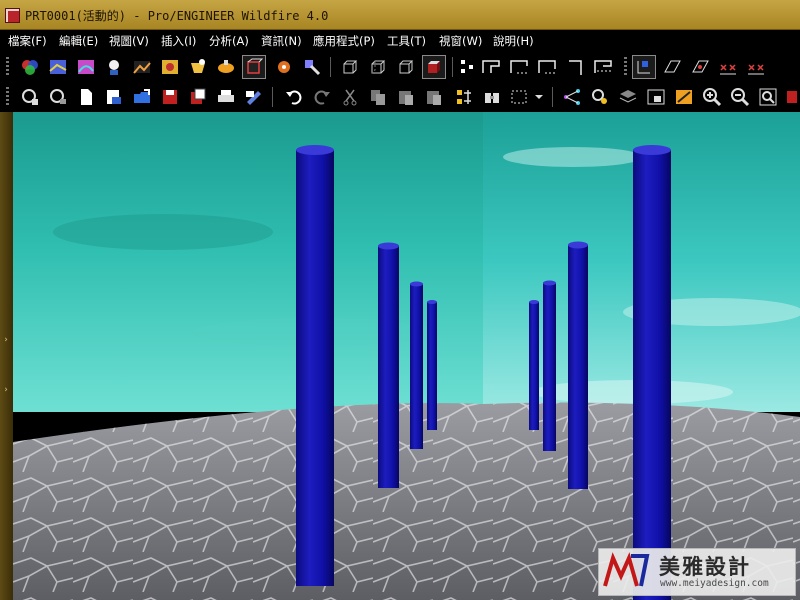  I want to click on menu-window: 視窗(W), so click(460, 41).